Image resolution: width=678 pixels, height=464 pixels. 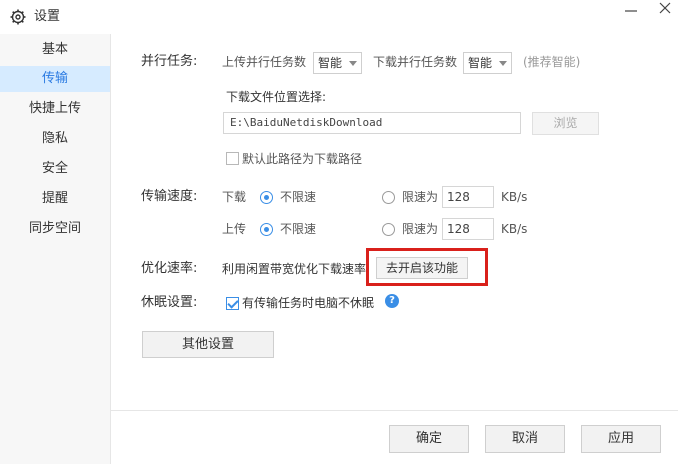 I want to click on sidebar-item-security: 安全, so click(x=55, y=169).